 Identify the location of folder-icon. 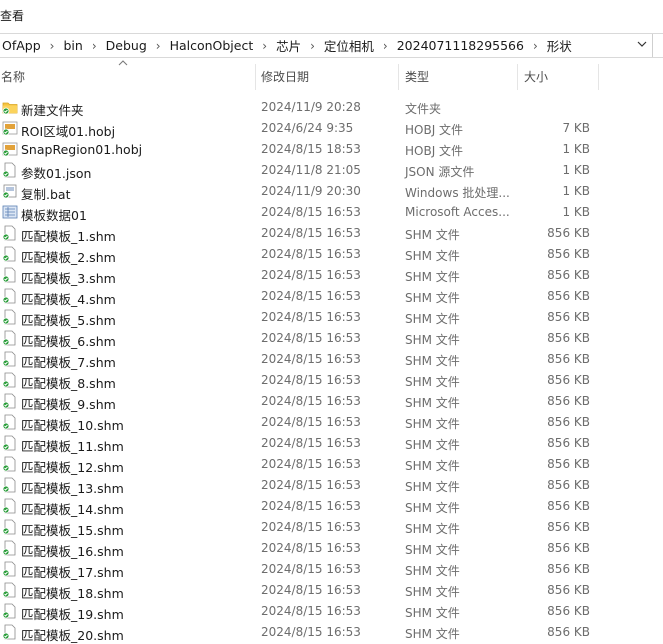
(10, 108).